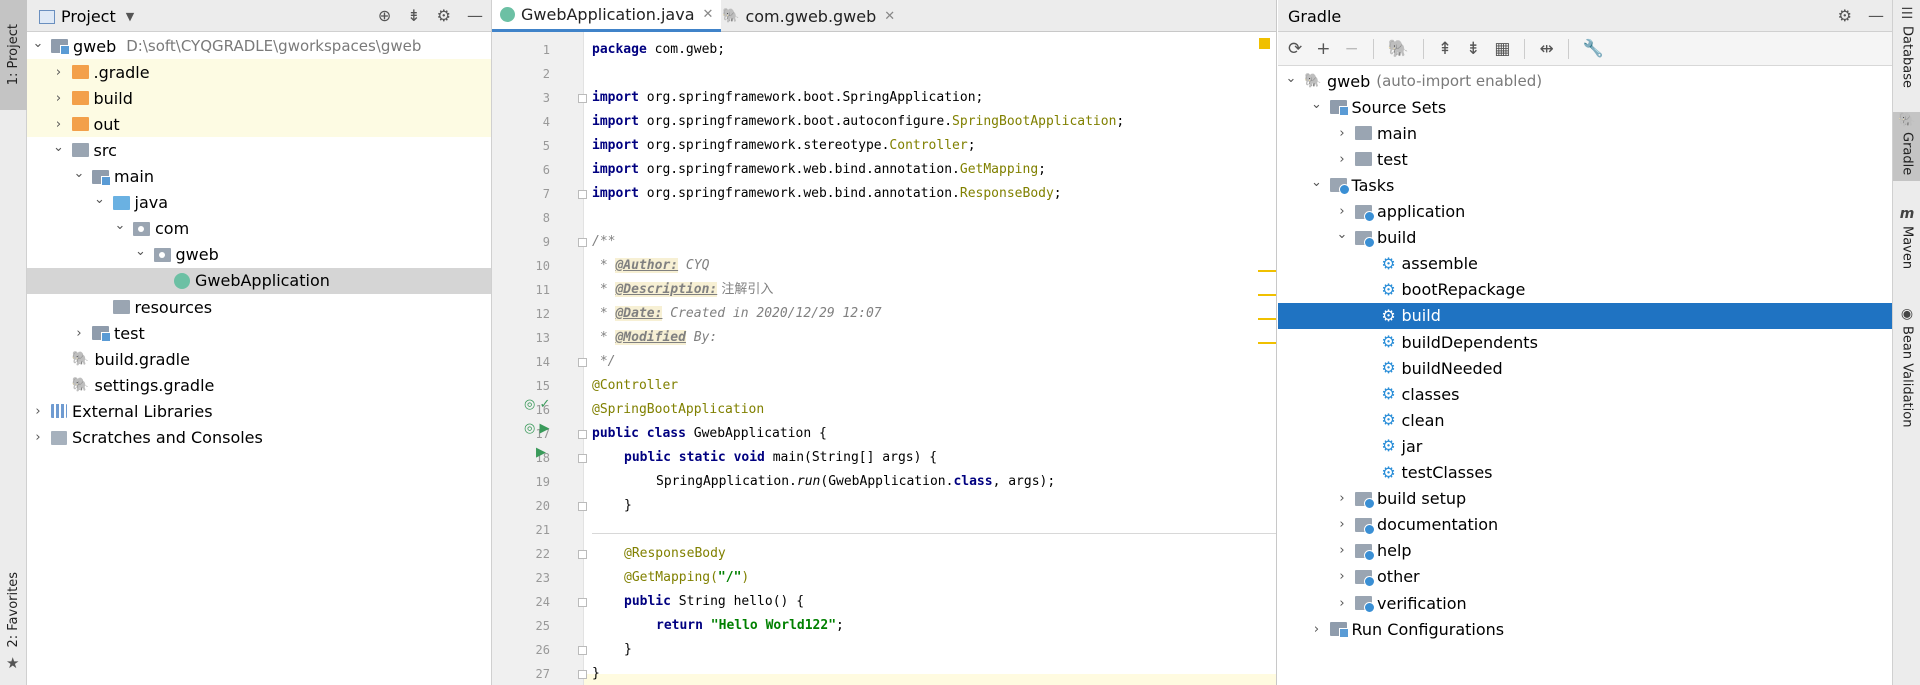 This screenshot has height=685, width=1920. Describe the element at coordinates (536, 429) in the screenshot. I see `run-class-icon: ◎ ▶` at that location.